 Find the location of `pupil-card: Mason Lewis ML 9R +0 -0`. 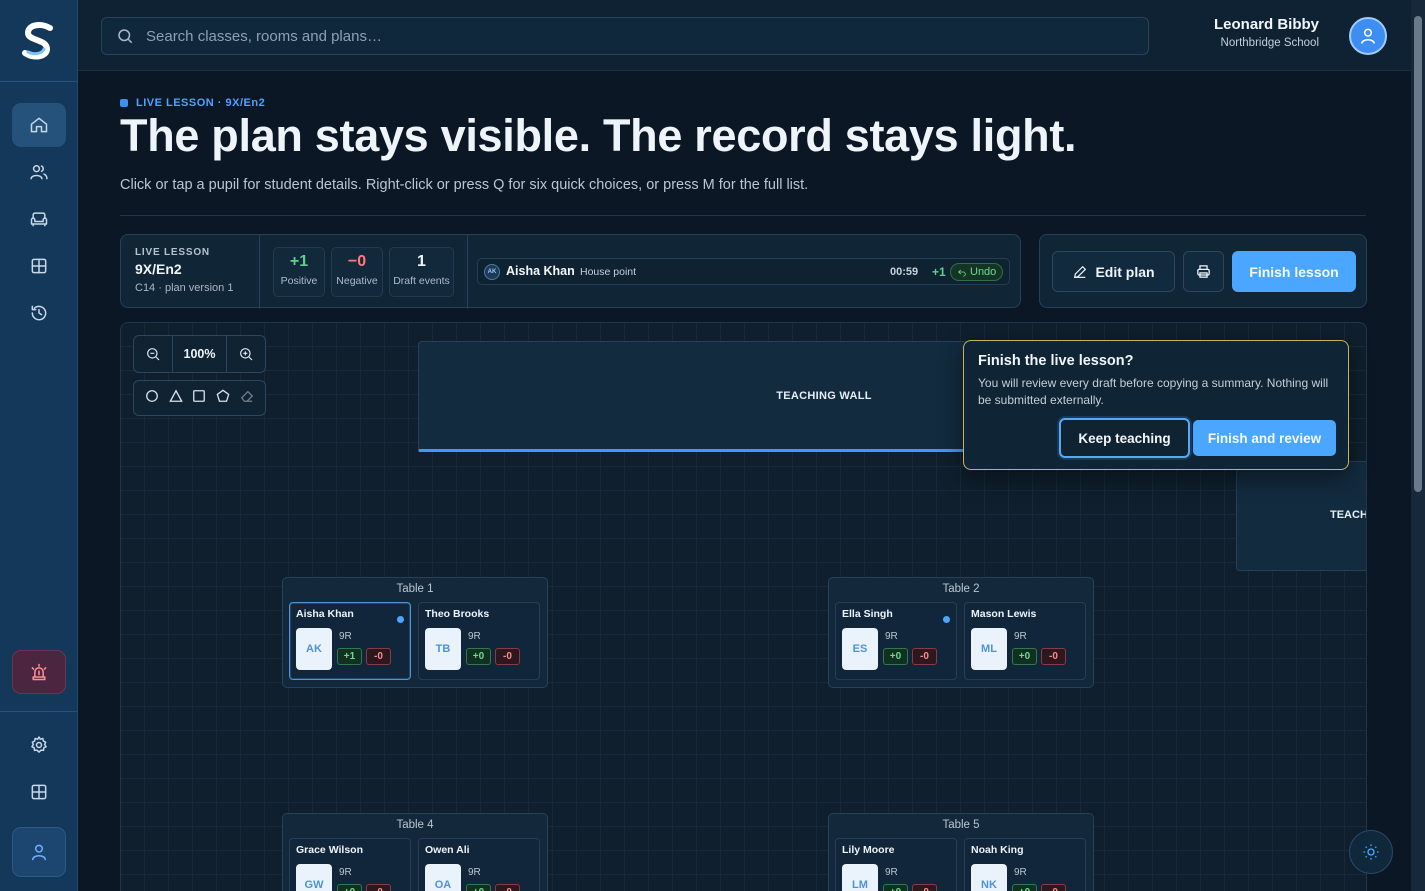

pupil-card: Mason Lewis ML 9R +0 -0 is located at coordinates (1025, 641).